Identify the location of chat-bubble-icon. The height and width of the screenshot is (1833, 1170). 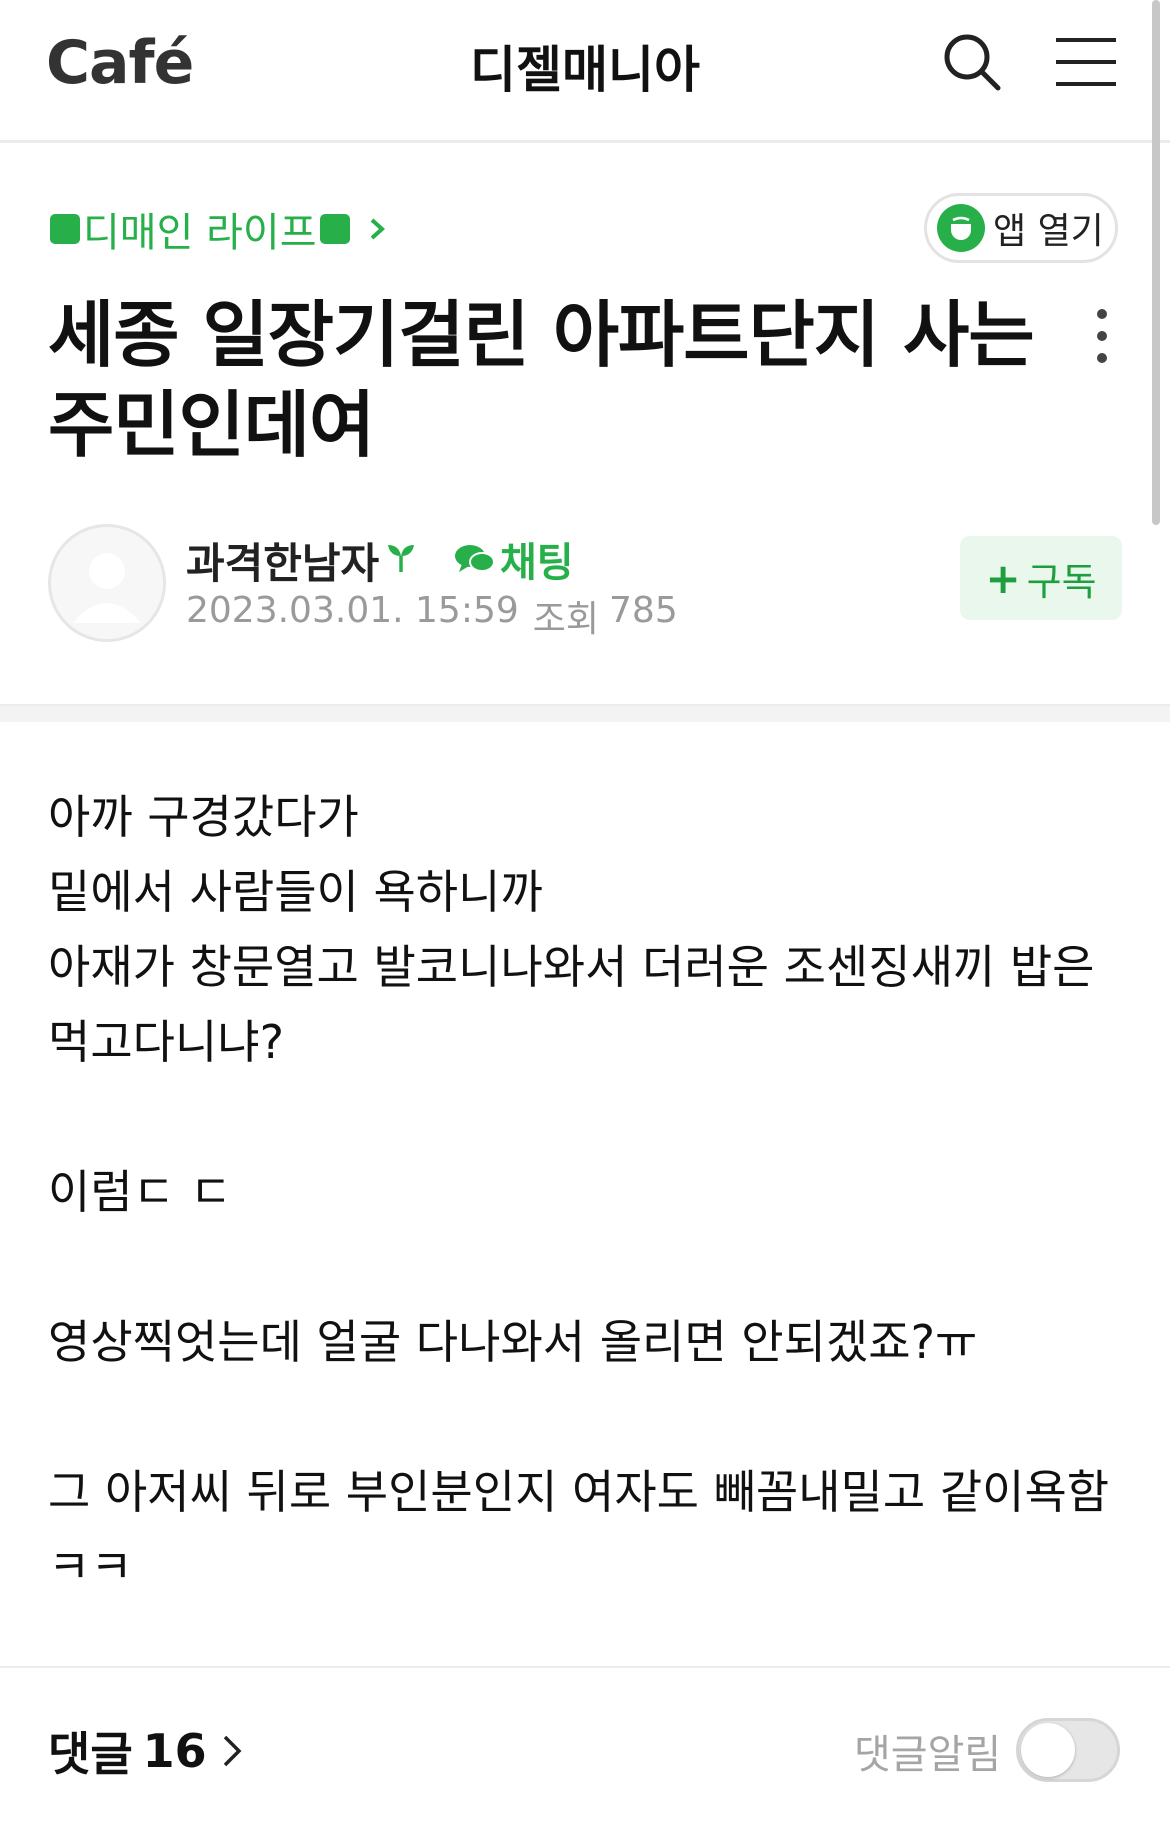
(475, 558).